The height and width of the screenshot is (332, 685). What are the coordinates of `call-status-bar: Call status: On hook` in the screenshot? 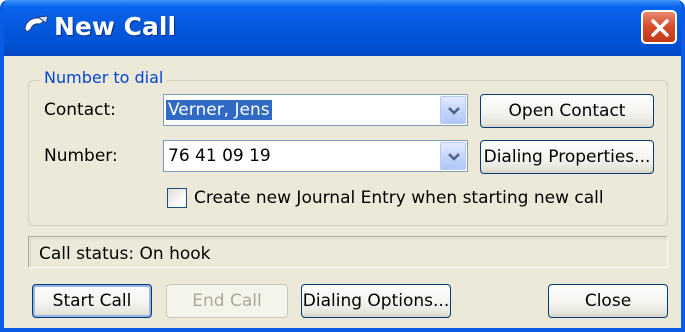 It's located at (348, 252).